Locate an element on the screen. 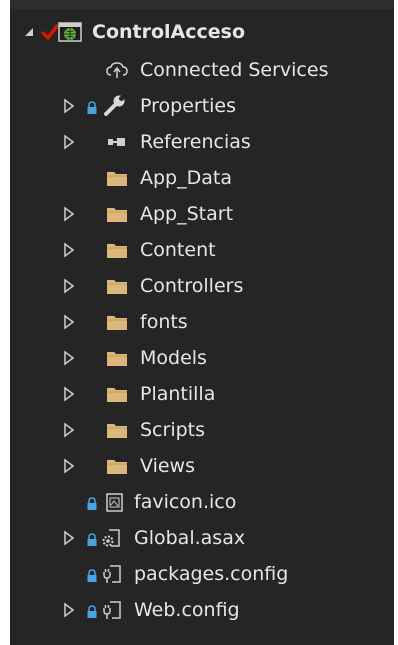 The height and width of the screenshot is (645, 398). connected-services-icon is located at coordinates (117, 70).